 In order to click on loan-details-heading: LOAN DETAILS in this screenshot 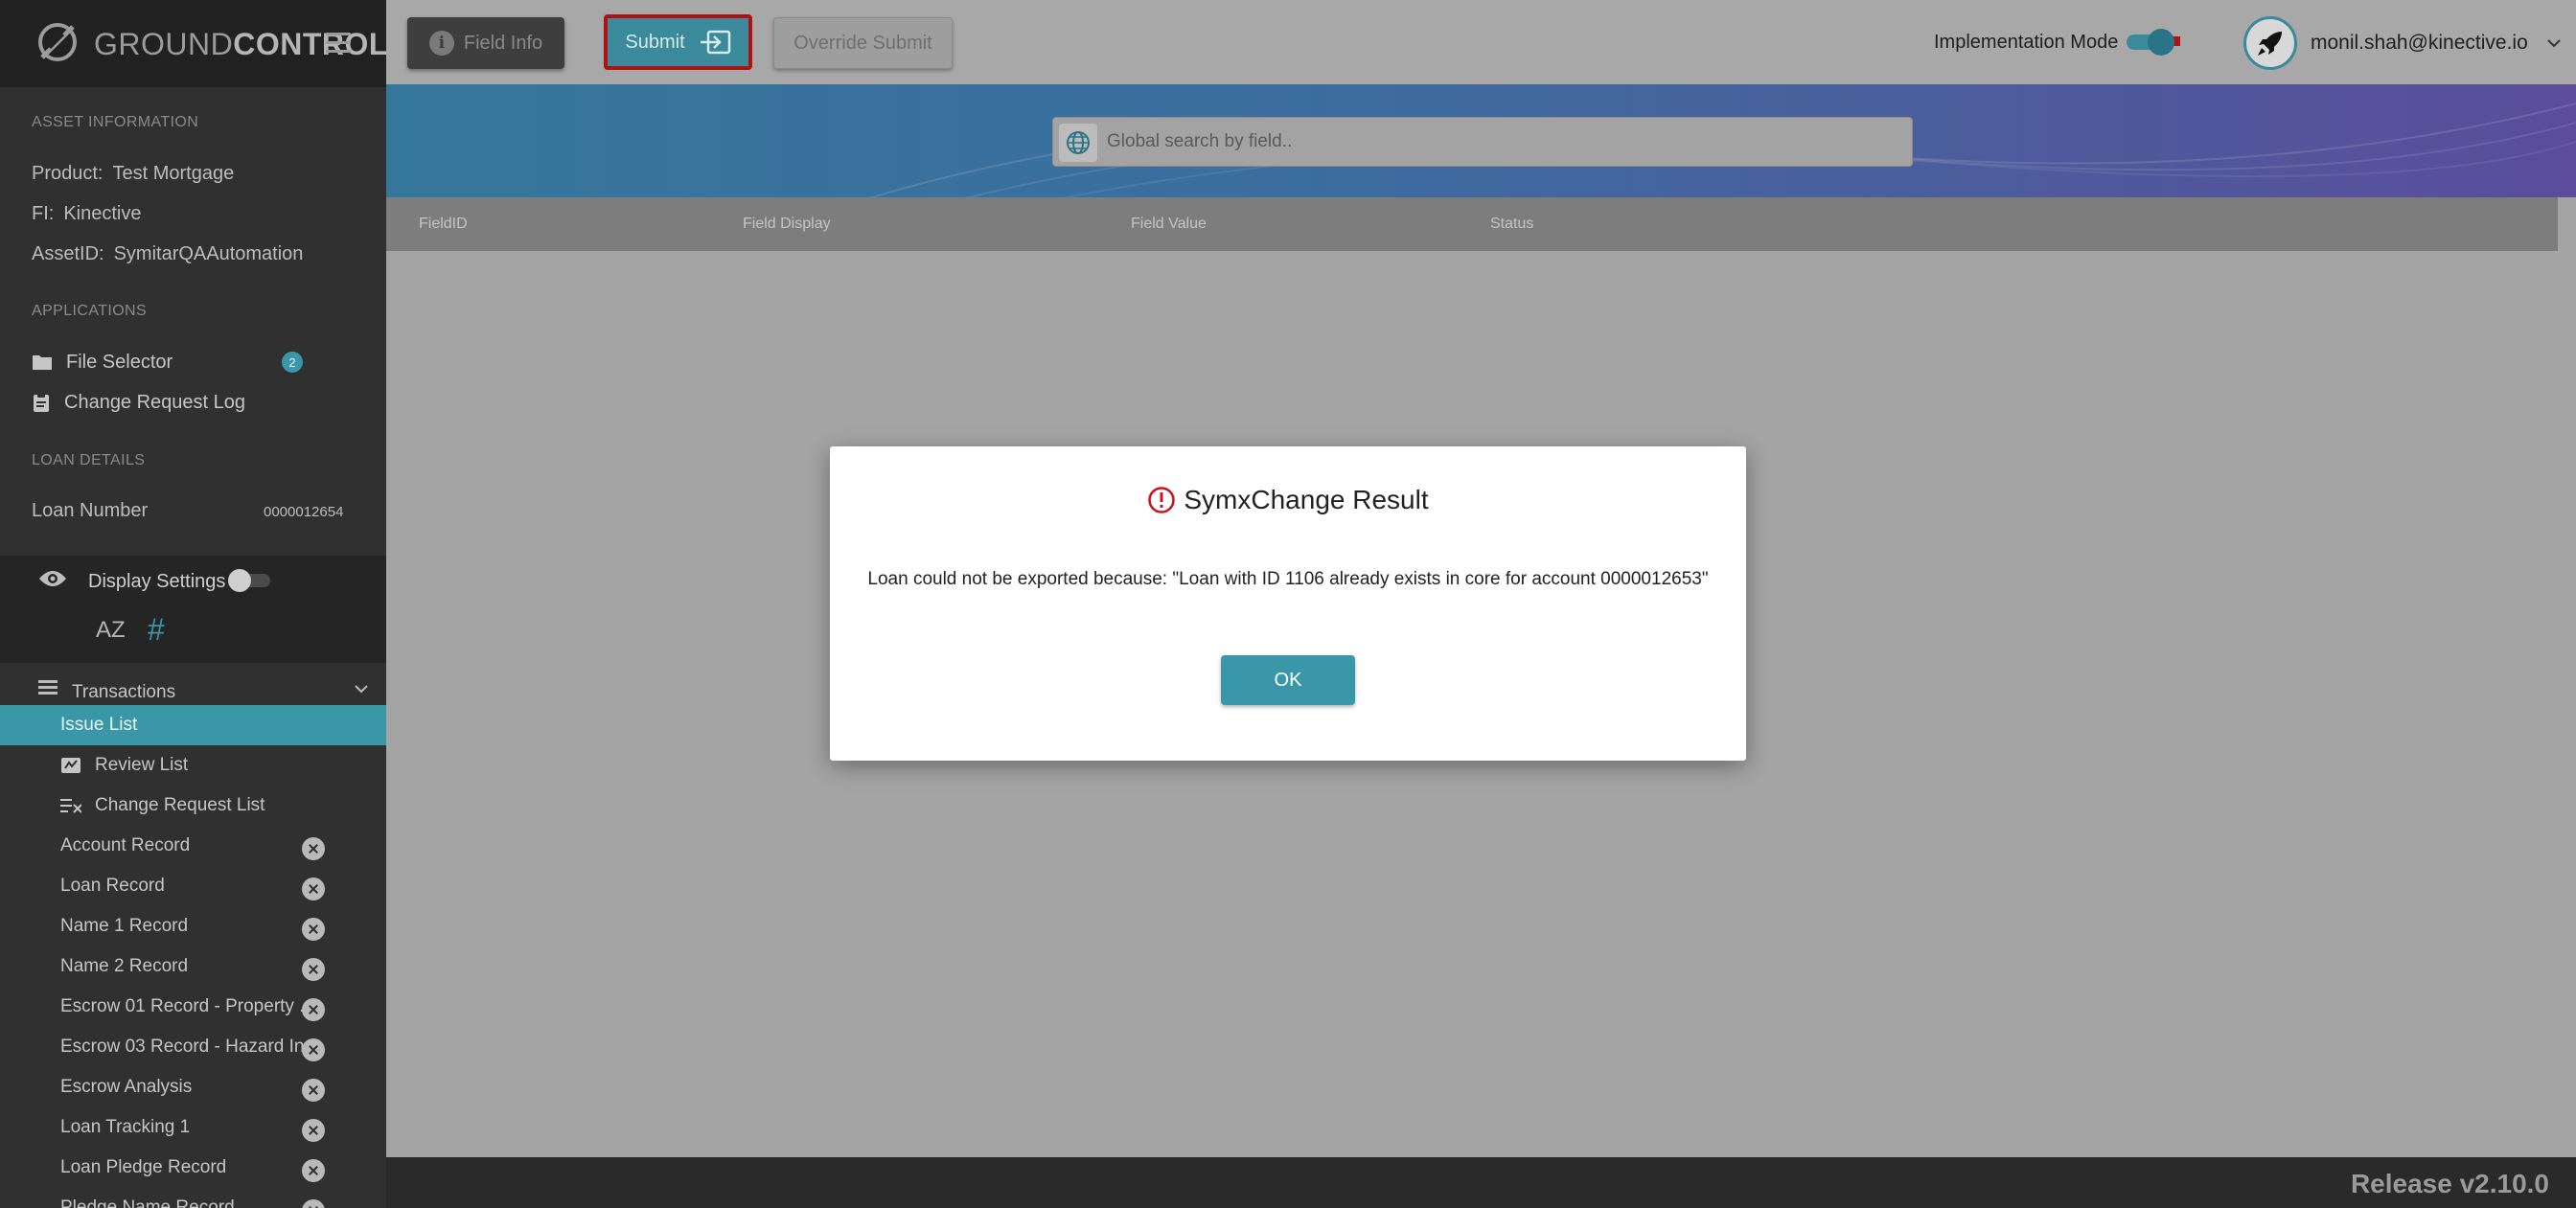, I will do `click(89, 460)`.